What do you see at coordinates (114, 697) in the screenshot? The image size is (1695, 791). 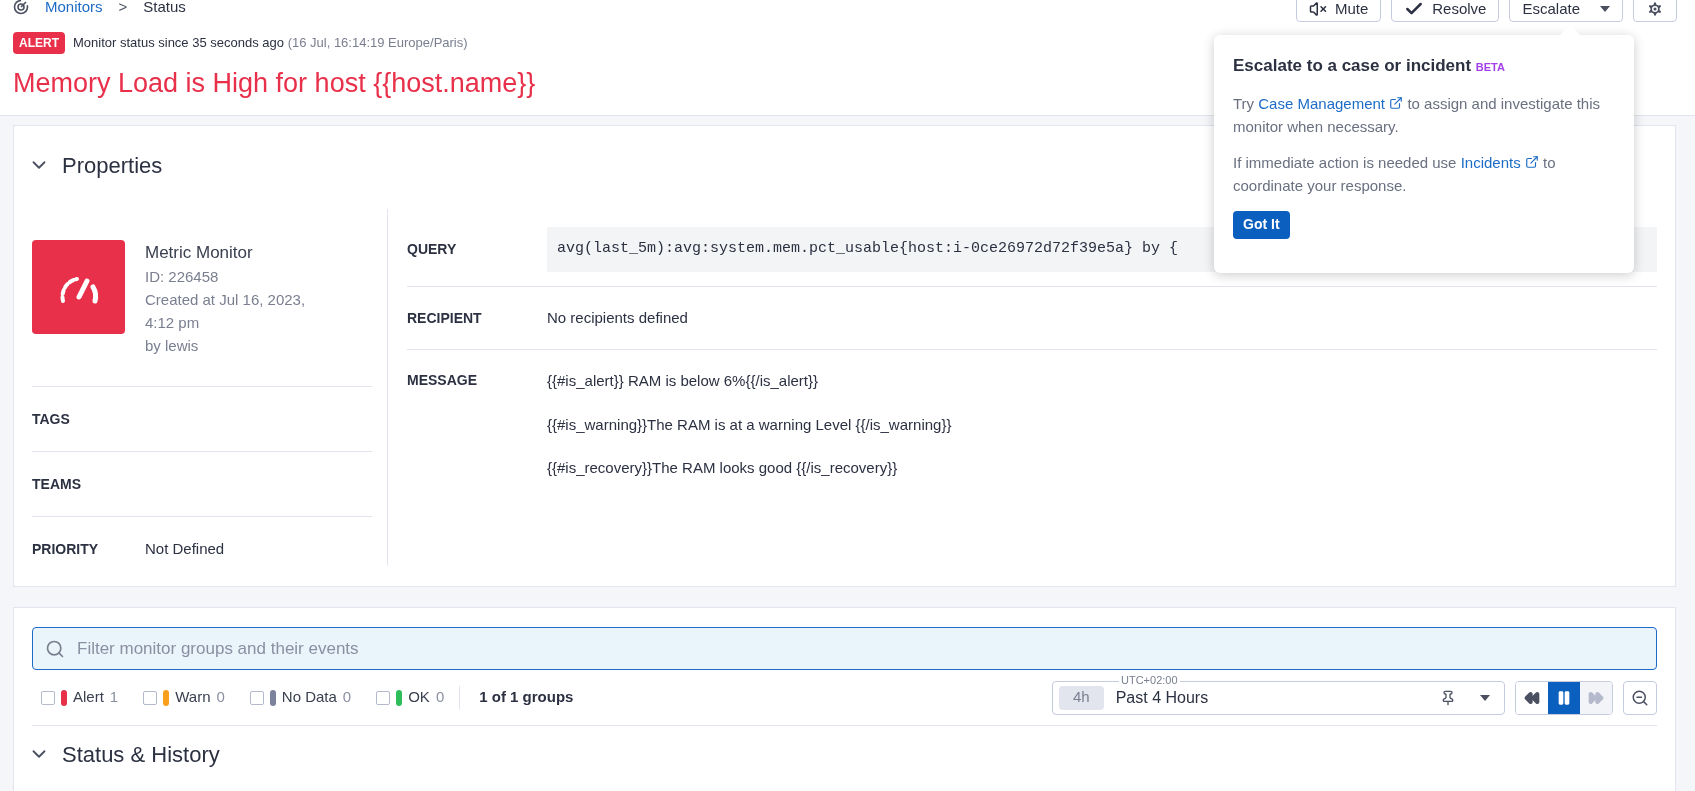 I see `status-count: 1` at bounding box center [114, 697].